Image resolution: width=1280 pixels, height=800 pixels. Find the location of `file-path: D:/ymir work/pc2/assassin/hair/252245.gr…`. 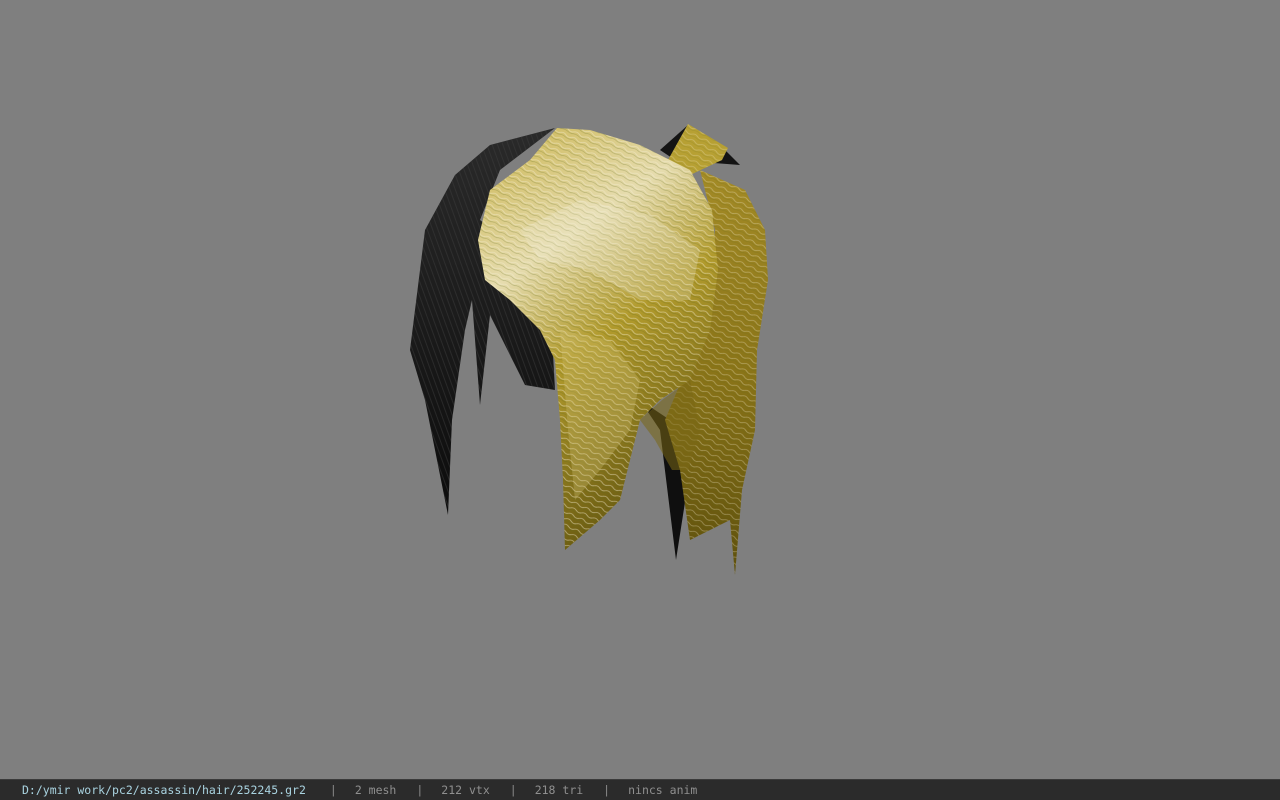

file-path: D:/ymir work/pc2/assassin/hair/252245.gr… is located at coordinates (164, 790).